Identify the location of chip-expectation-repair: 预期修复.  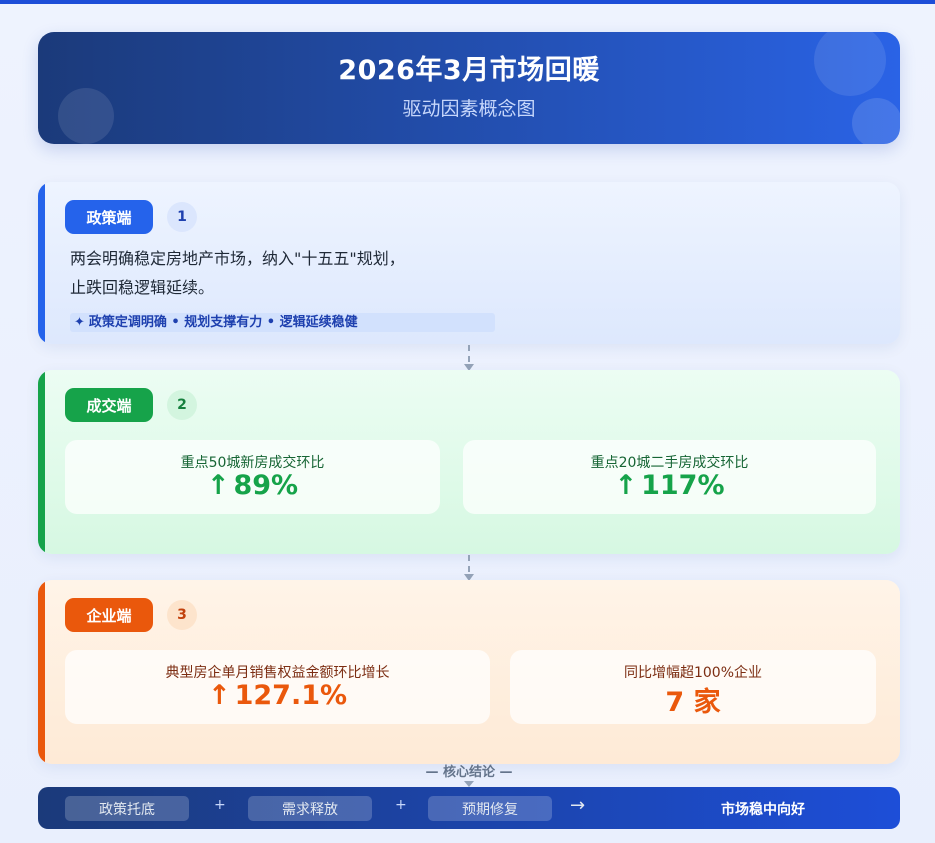
(490, 808).